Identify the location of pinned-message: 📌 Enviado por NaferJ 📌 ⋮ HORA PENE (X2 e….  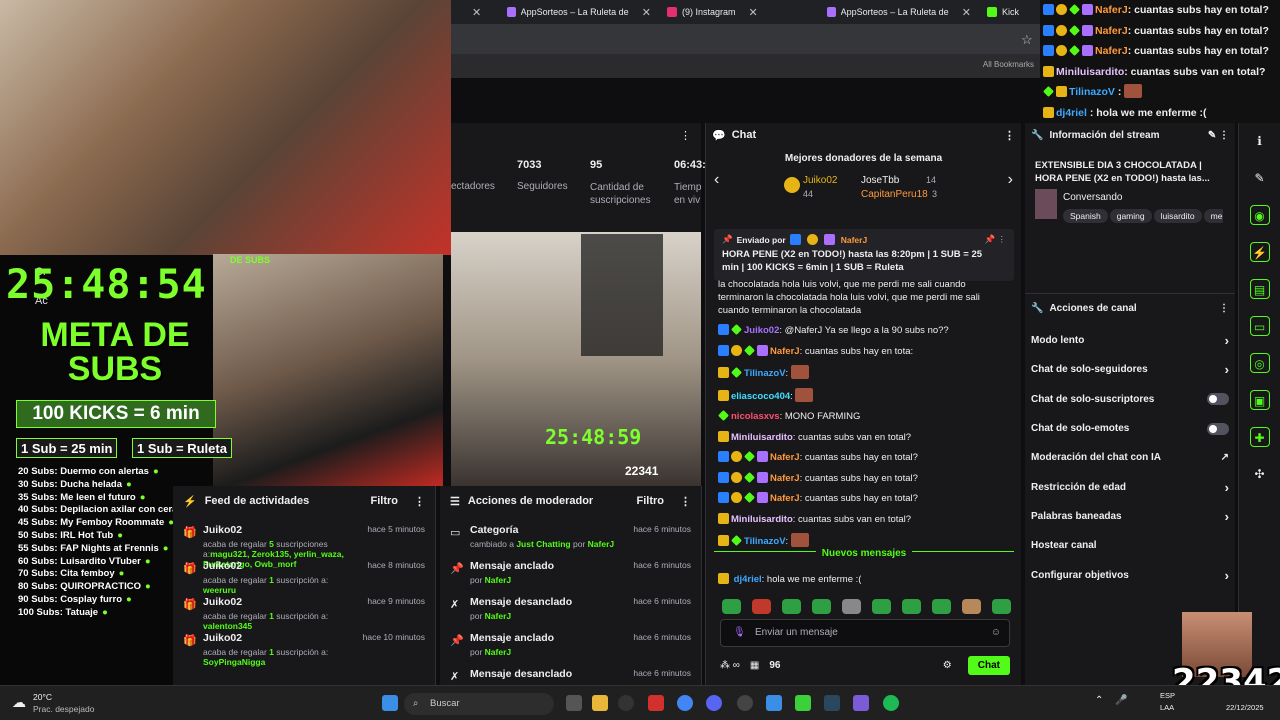
(864, 255).